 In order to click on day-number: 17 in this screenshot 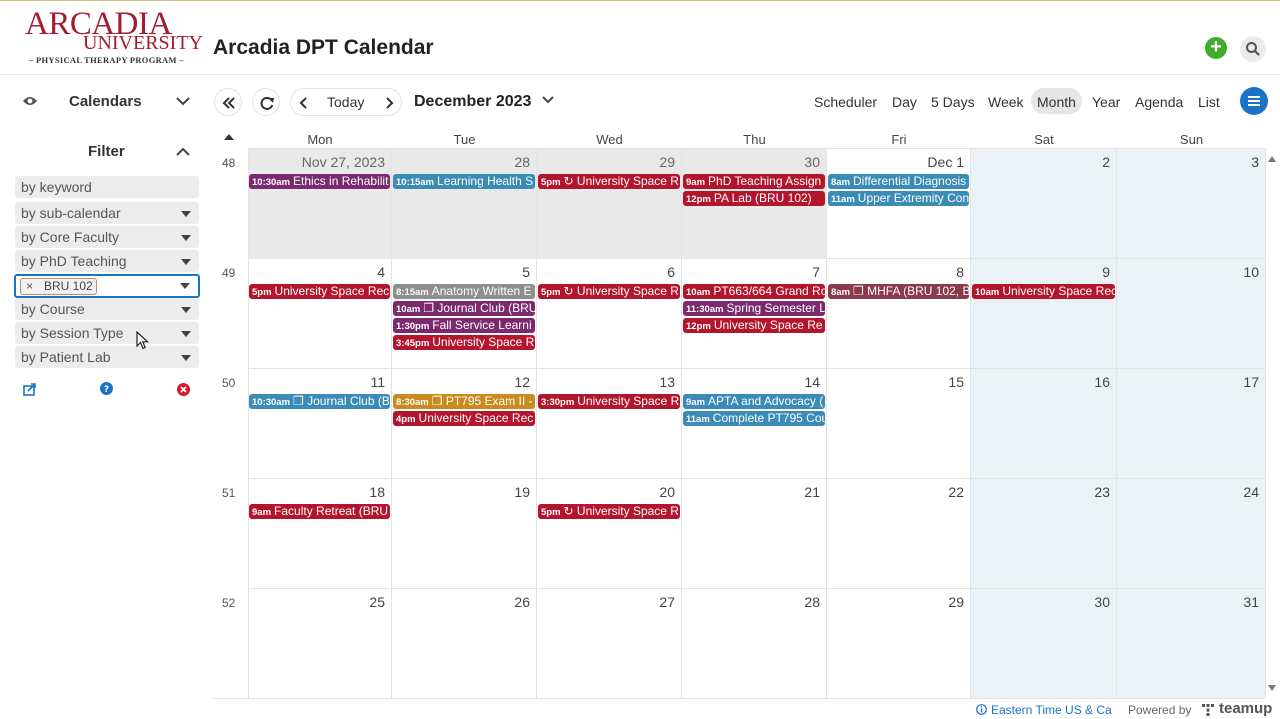, I will do `click(1251, 382)`.